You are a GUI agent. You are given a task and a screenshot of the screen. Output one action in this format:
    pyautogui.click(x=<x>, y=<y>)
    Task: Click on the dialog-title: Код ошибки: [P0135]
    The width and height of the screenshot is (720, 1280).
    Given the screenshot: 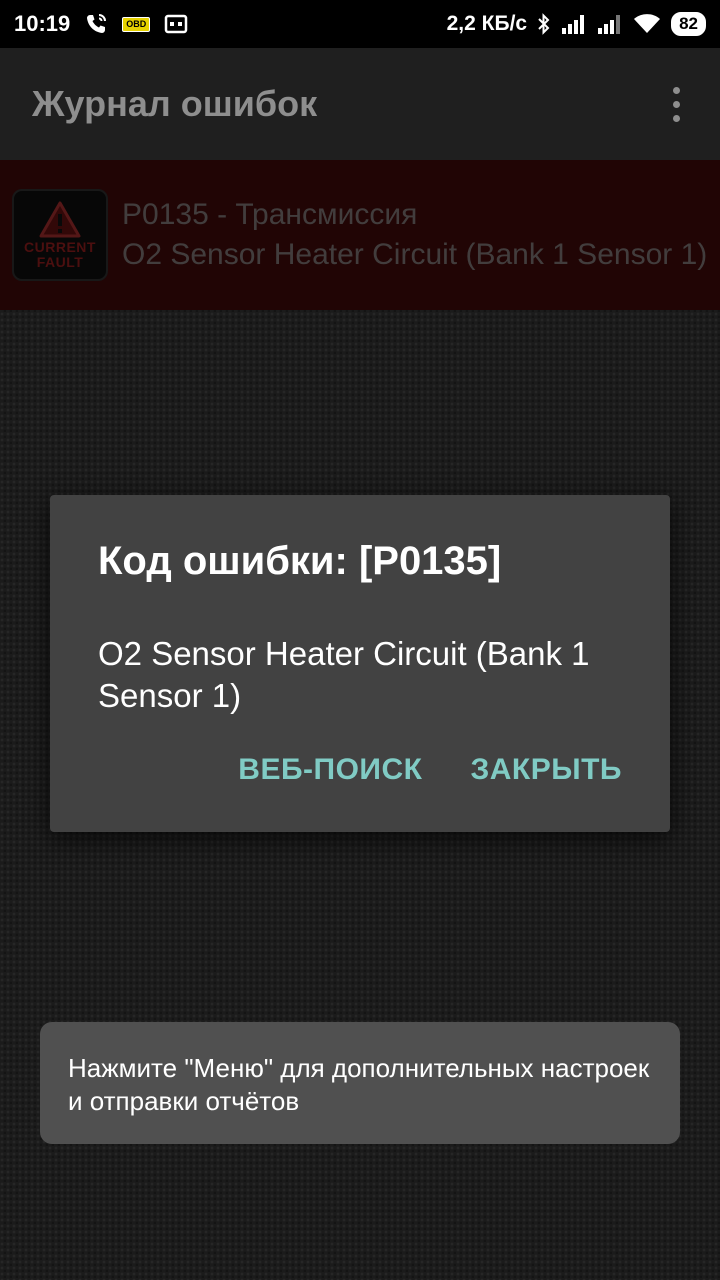 What is the action you would take?
    pyautogui.click(x=300, y=561)
    